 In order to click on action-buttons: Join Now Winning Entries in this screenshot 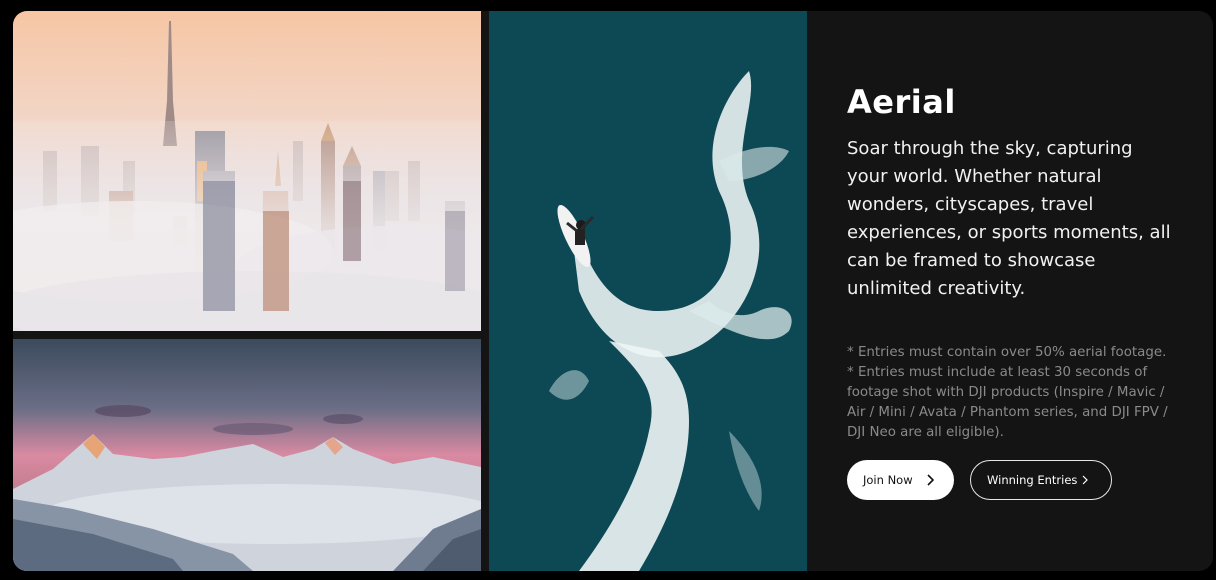, I will do `click(979, 480)`.